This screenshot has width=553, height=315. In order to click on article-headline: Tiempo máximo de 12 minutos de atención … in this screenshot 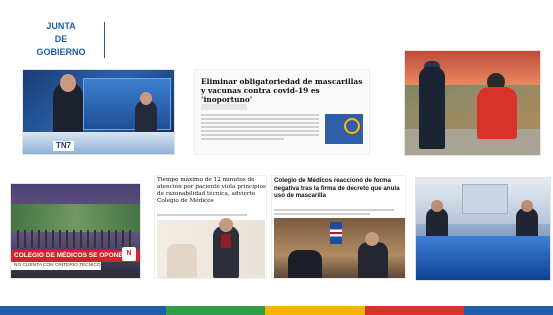, I will do `click(211, 190)`.